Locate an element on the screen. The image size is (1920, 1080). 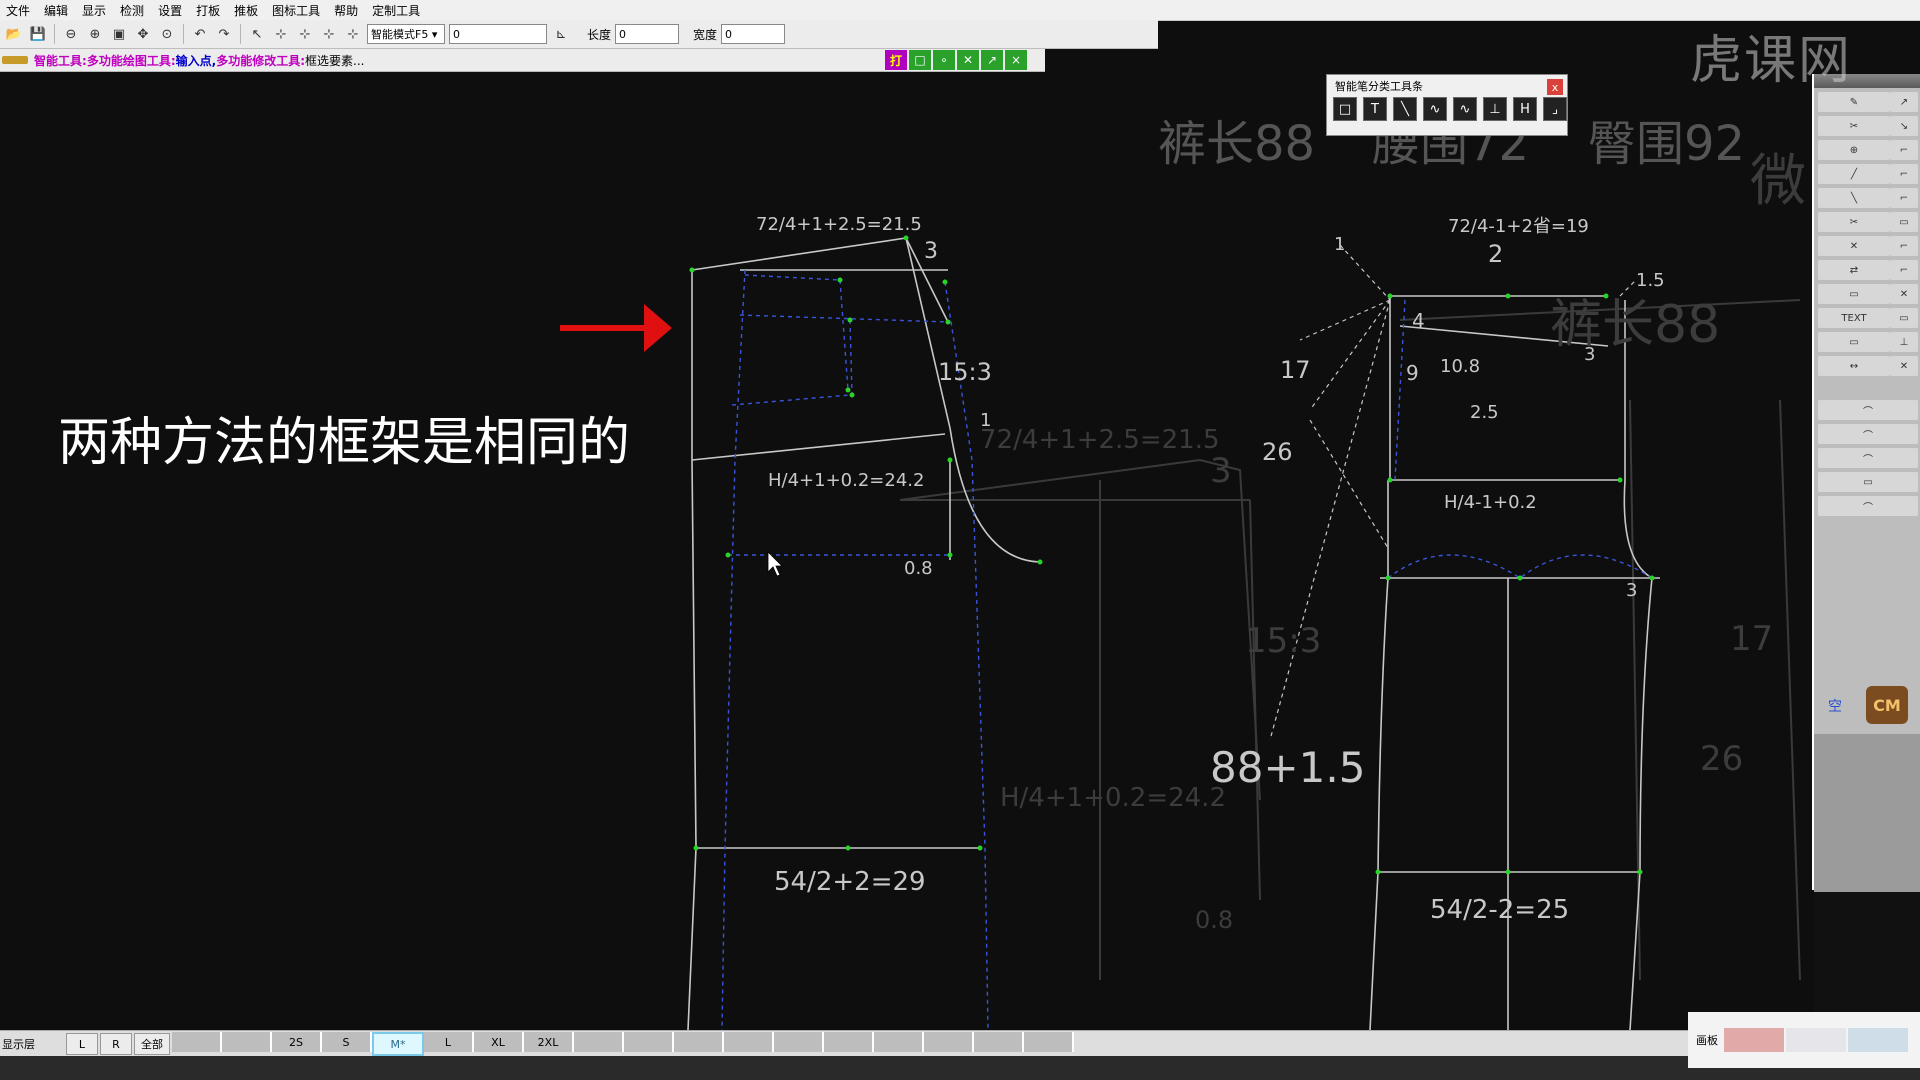
mode-select: 智能模式F5 ▾ is located at coordinates (406, 34).